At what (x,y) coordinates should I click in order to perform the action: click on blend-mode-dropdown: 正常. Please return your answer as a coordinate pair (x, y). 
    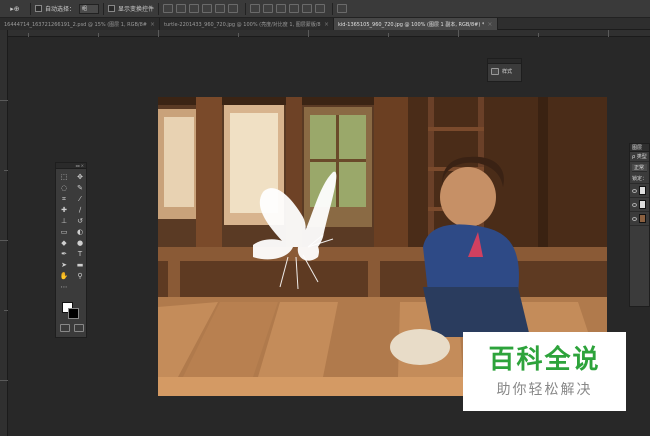
    Looking at the image, I should click on (639, 168).